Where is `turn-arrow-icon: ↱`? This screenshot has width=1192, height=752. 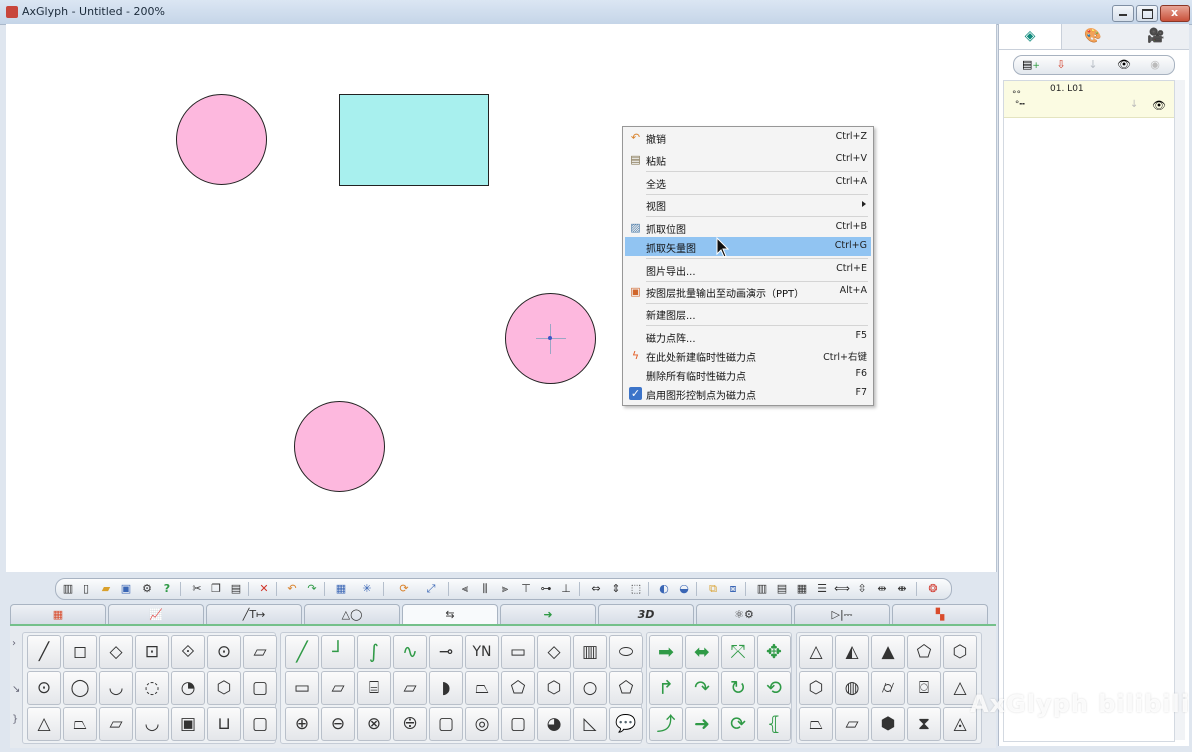 turn-arrow-icon: ↱ is located at coordinates (666, 688).